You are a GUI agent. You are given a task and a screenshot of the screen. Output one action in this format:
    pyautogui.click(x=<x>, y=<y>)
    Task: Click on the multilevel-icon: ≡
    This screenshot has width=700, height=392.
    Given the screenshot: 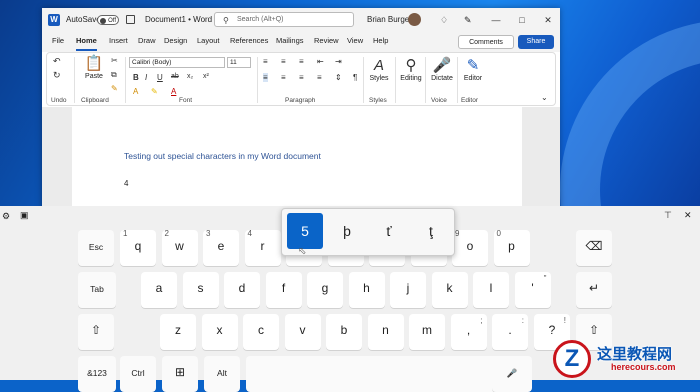 What is the action you would take?
    pyautogui.click(x=301, y=61)
    